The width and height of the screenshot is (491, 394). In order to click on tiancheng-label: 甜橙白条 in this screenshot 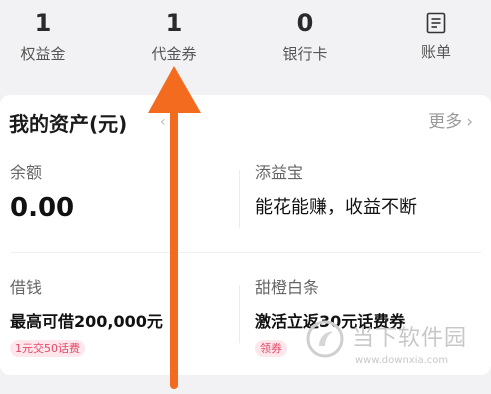, I will do `click(287, 287)`.